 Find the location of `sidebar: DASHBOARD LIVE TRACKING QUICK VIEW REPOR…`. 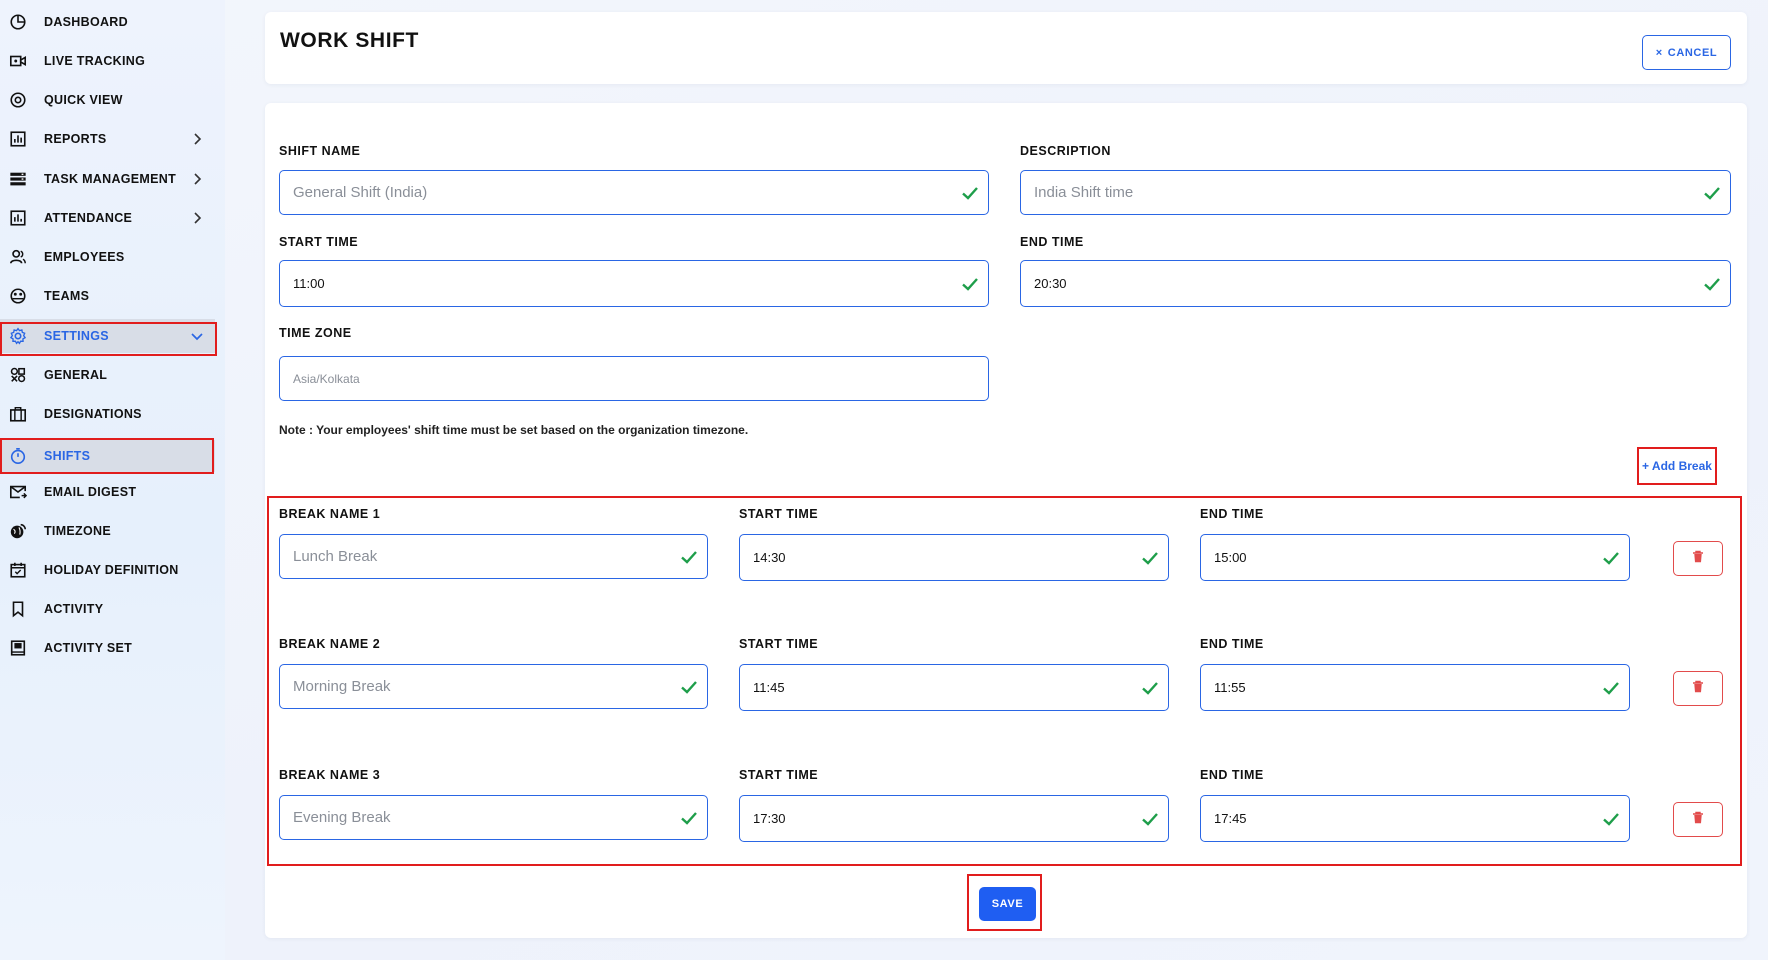

sidebar: DASHBOARD LIVE TRACKING QUICK VIEW REPOR… is located at coordinates (112, 480).